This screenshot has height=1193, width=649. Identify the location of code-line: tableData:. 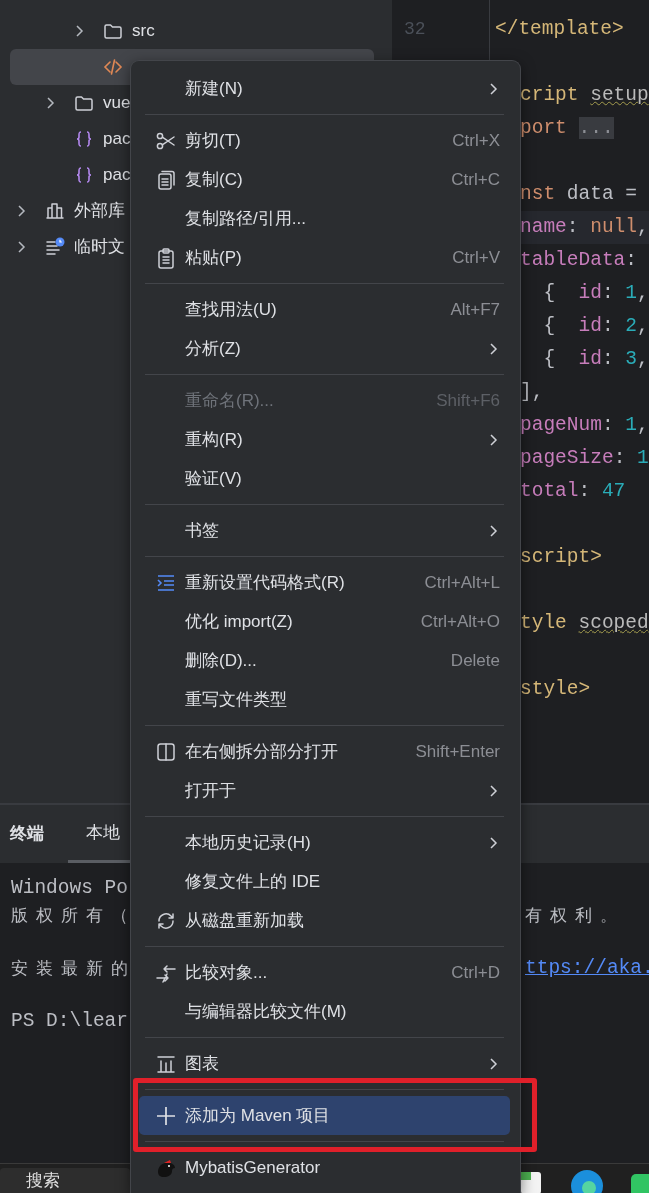
(579, 260).